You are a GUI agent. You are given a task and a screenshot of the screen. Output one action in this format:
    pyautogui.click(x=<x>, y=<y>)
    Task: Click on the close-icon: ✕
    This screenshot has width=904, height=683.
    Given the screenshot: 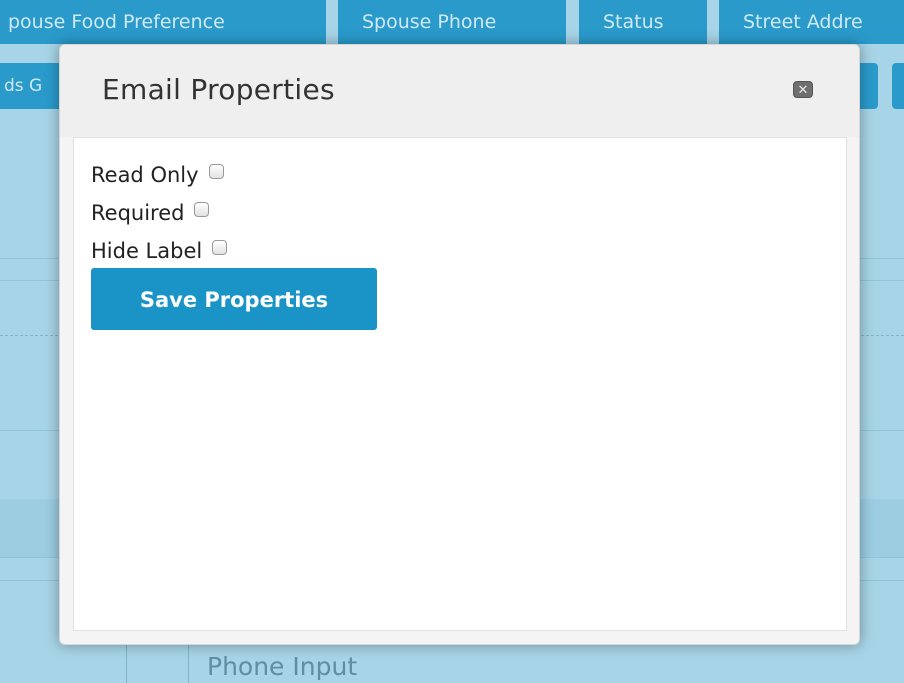 What is the action you would take?
    pyautogui.click(x=803, y=89)
    